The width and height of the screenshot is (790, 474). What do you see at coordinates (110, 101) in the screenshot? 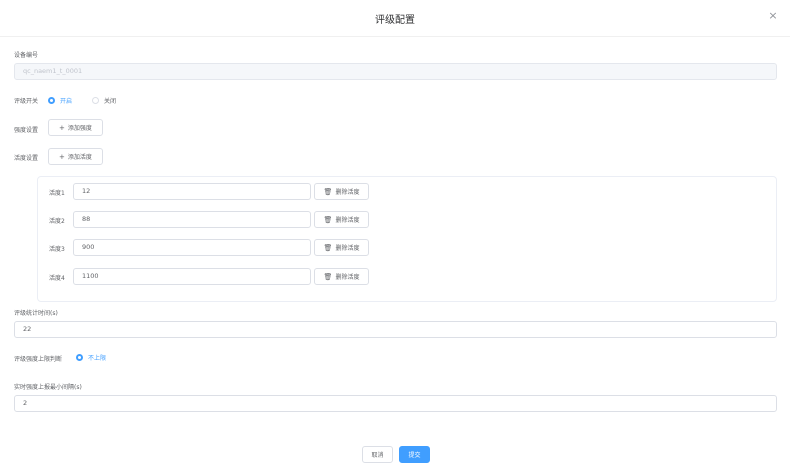
I see `radio-disable-label: 关闭` at bounding box center [110, 101].